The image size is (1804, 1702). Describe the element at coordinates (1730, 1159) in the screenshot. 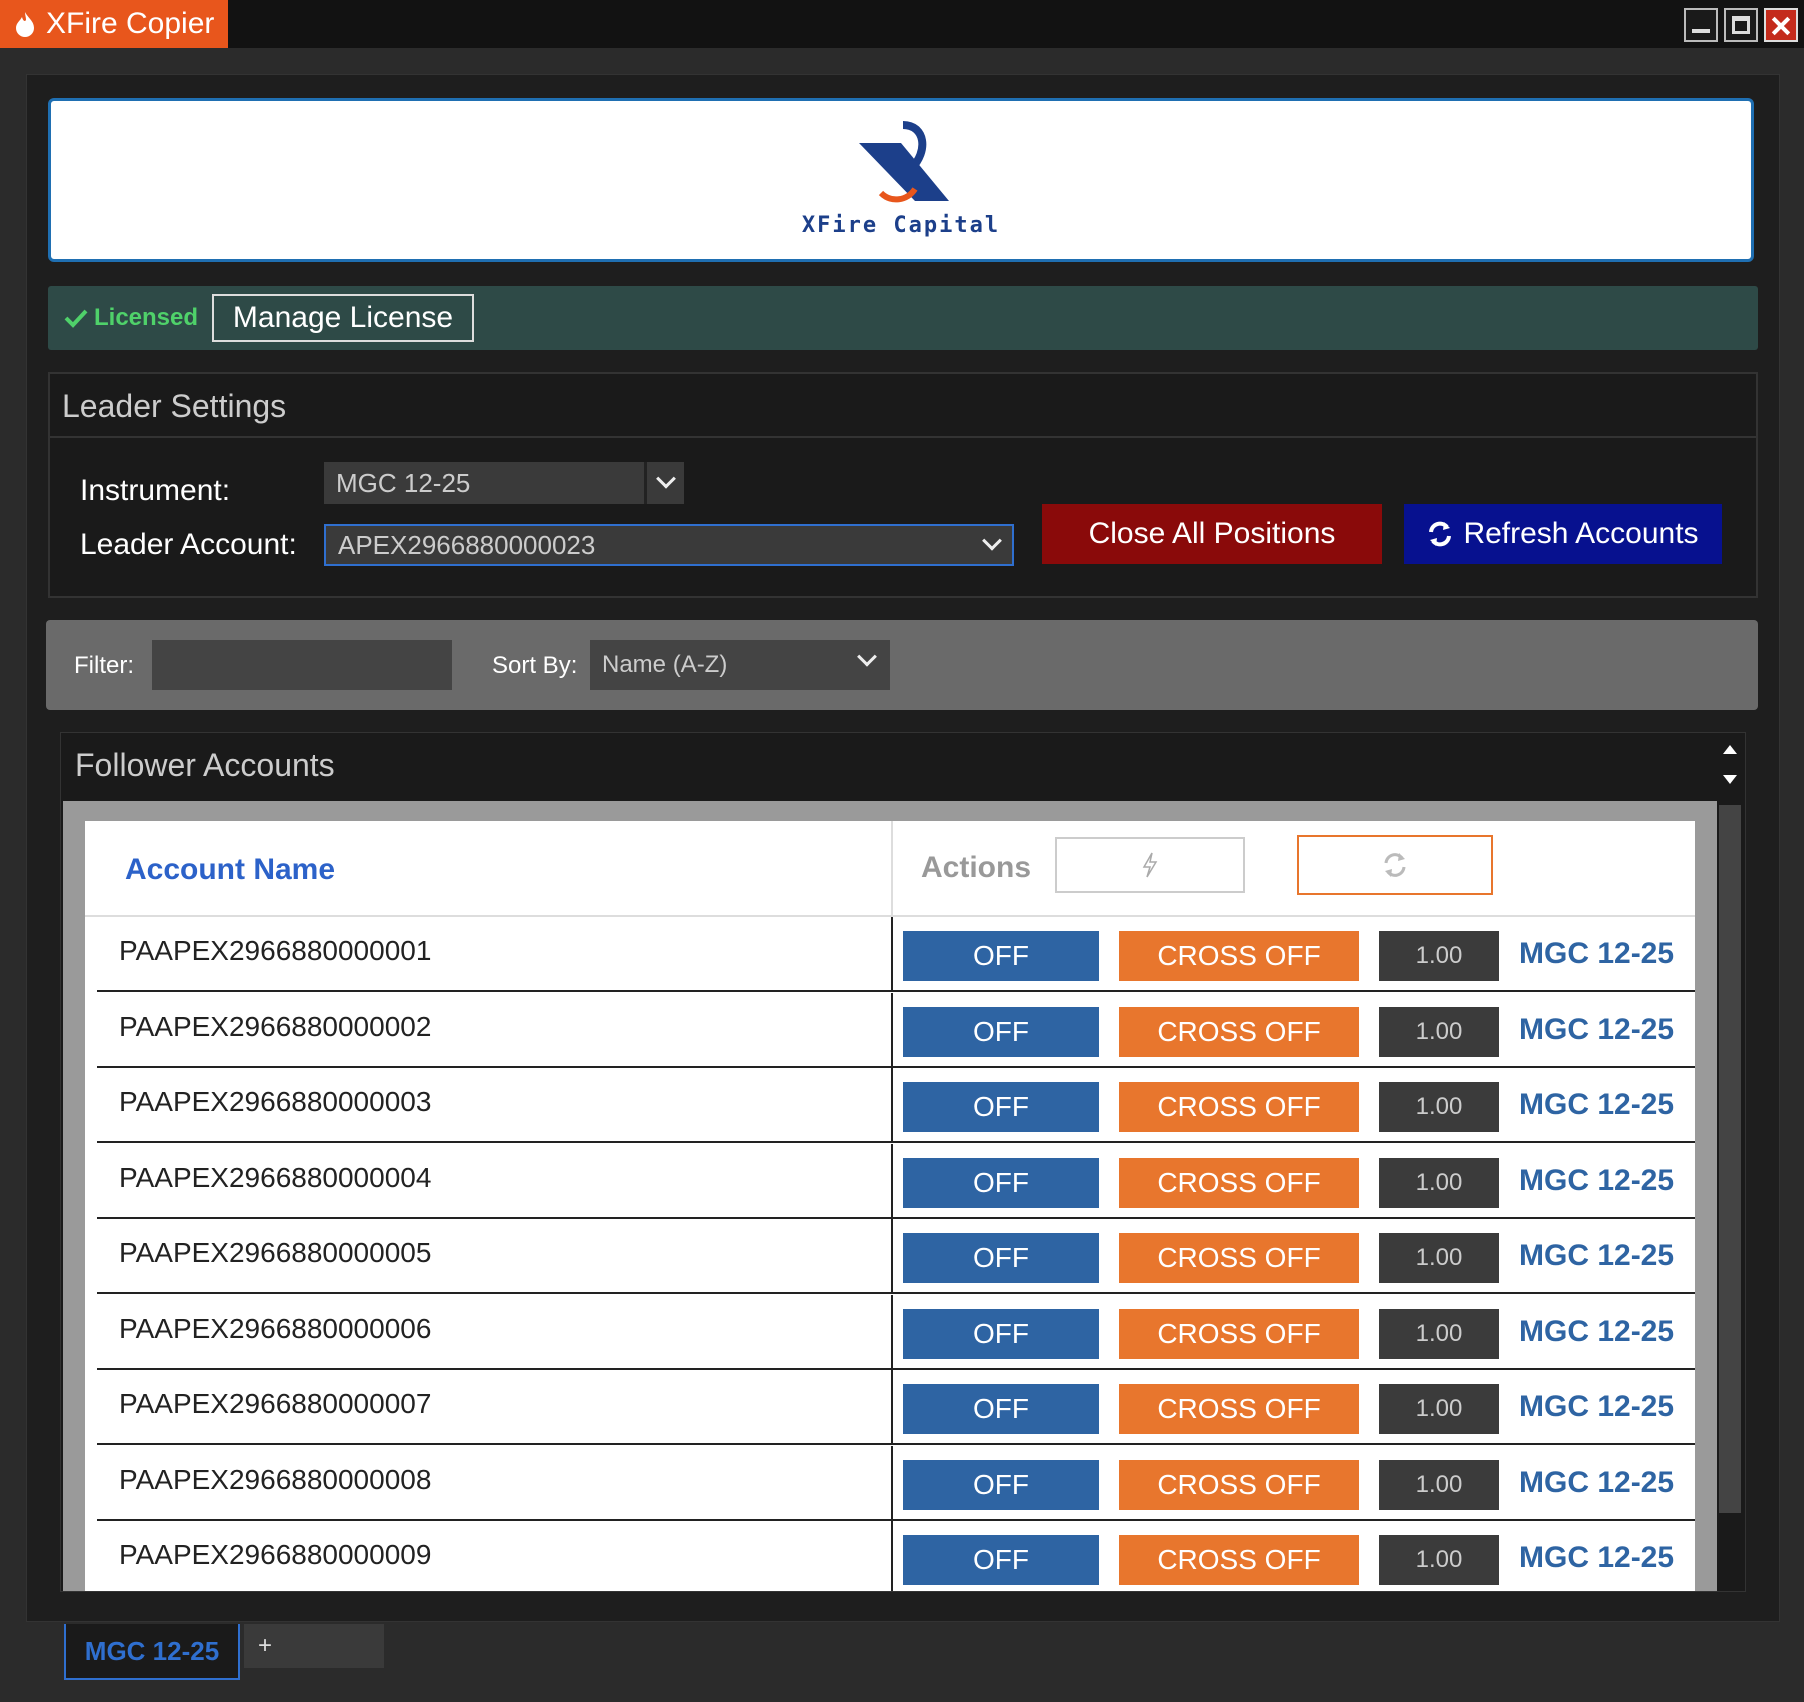

I see `vertical-scrollbar` at that location.